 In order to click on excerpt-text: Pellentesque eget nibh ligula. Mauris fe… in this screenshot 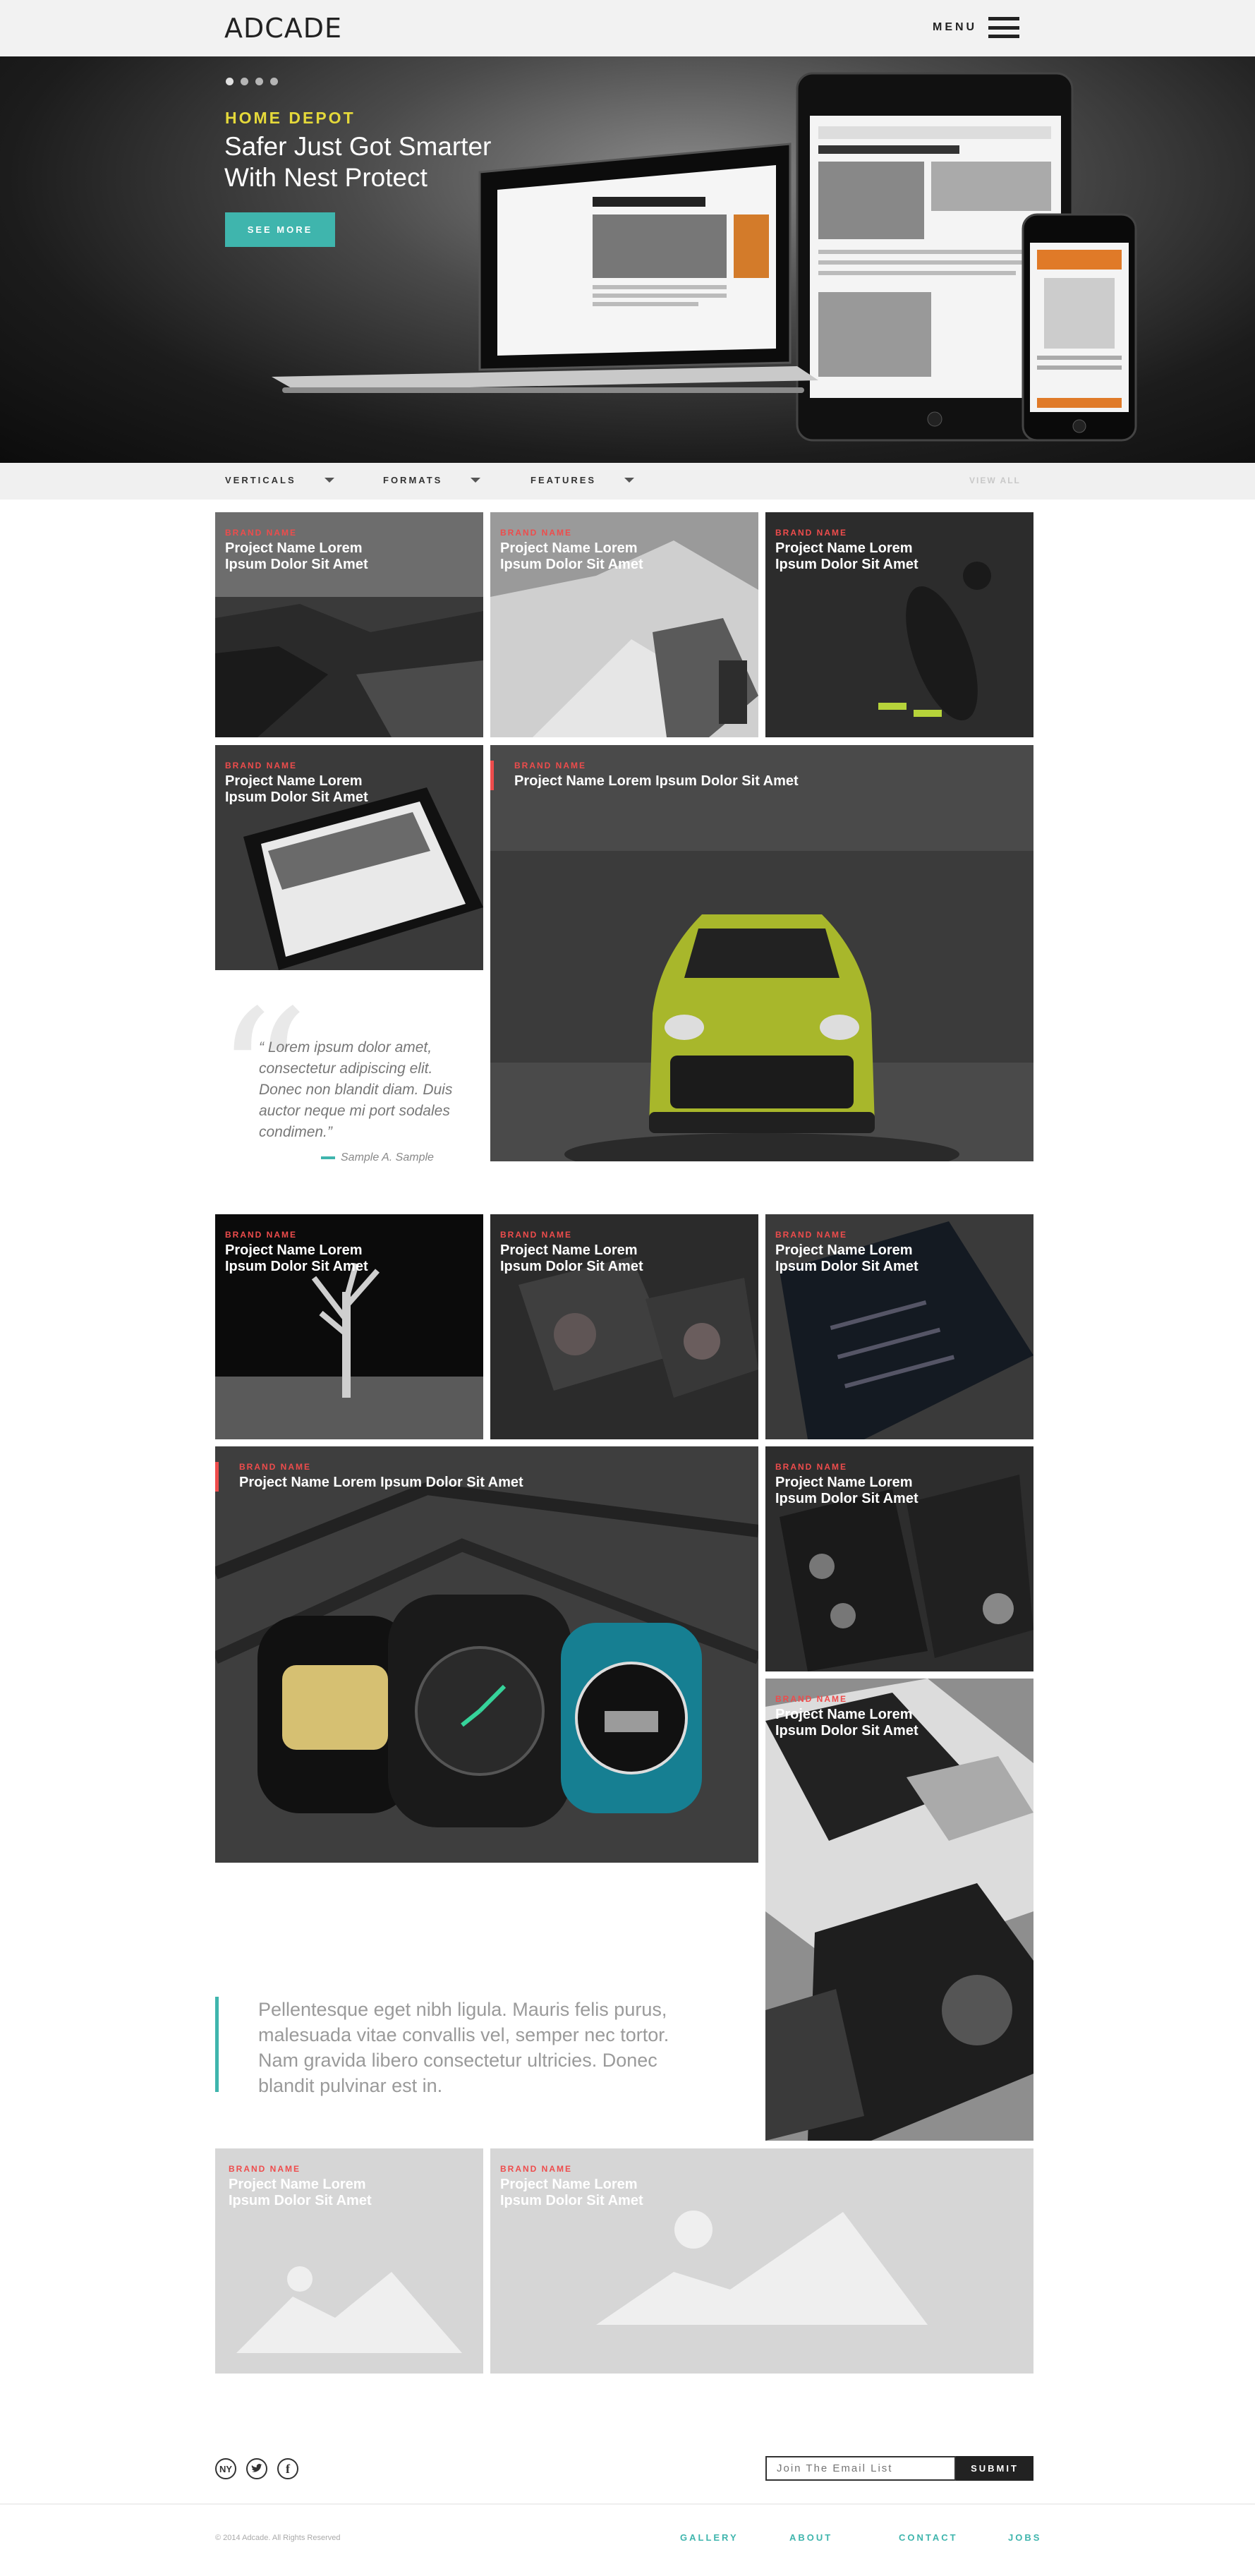, I will do `click(463, 2048)`.